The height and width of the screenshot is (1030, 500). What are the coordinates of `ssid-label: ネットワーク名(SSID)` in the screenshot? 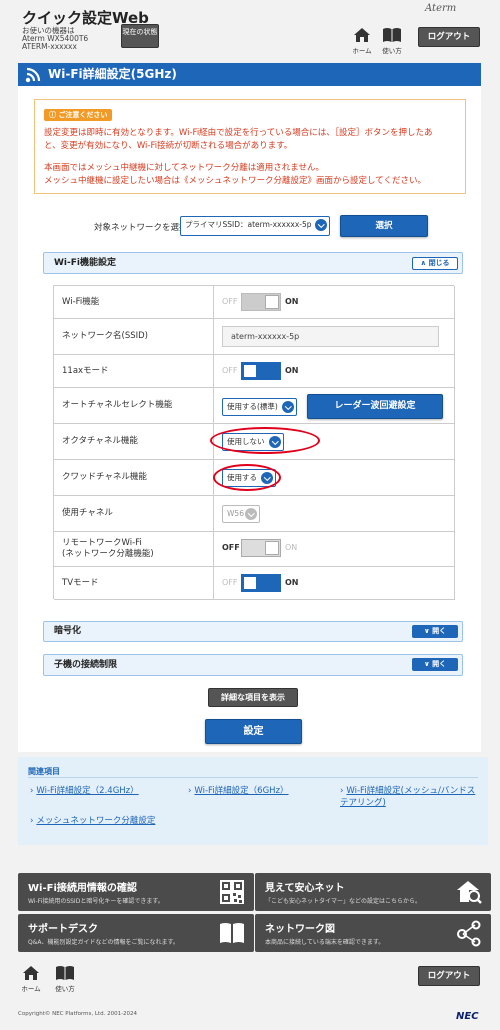 It's located at (134, 336).